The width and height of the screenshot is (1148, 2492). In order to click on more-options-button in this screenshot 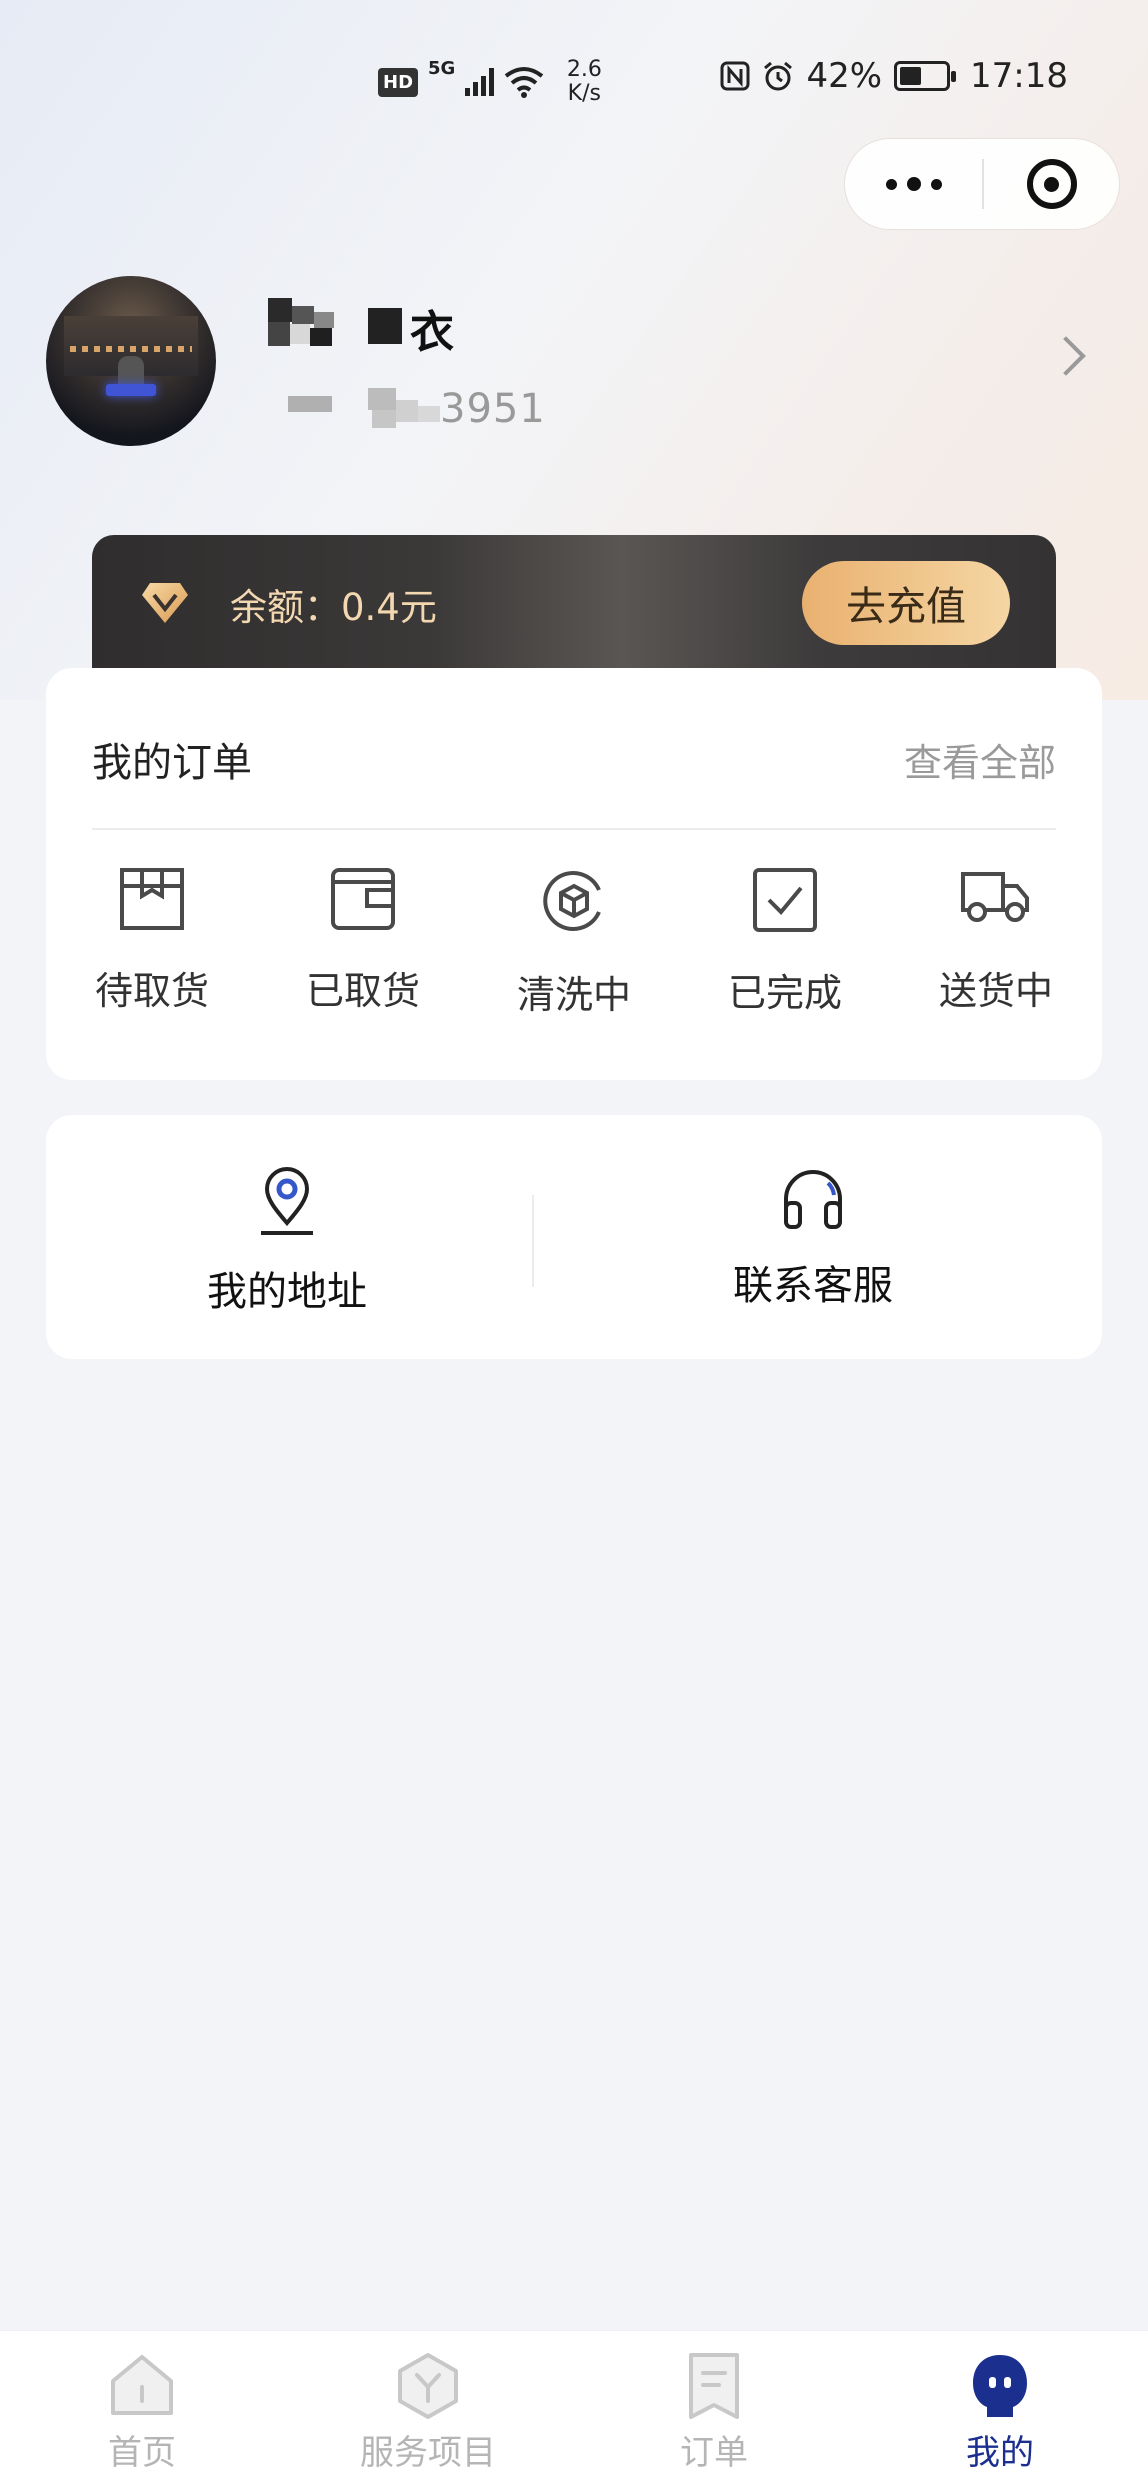, I will do `click(913, 184)`.